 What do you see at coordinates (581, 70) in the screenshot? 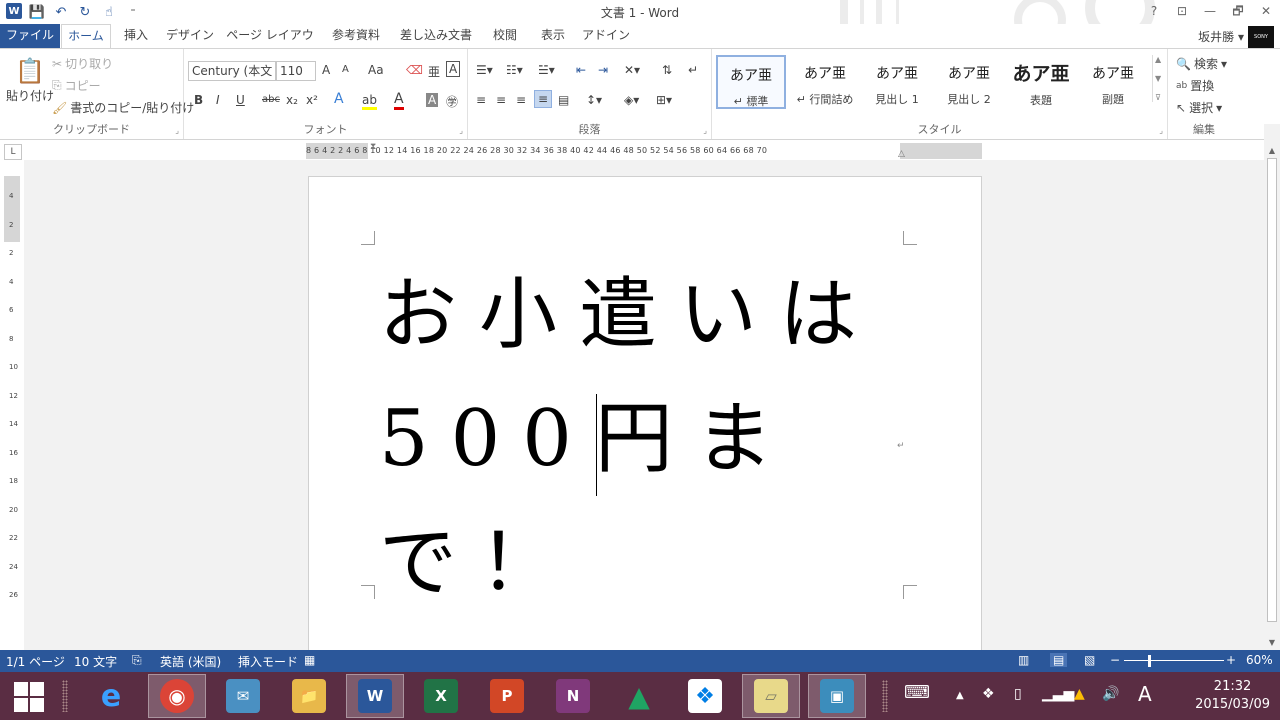
I see `decrease-indent-icon: ⇤` at bounding box center [581, 70].